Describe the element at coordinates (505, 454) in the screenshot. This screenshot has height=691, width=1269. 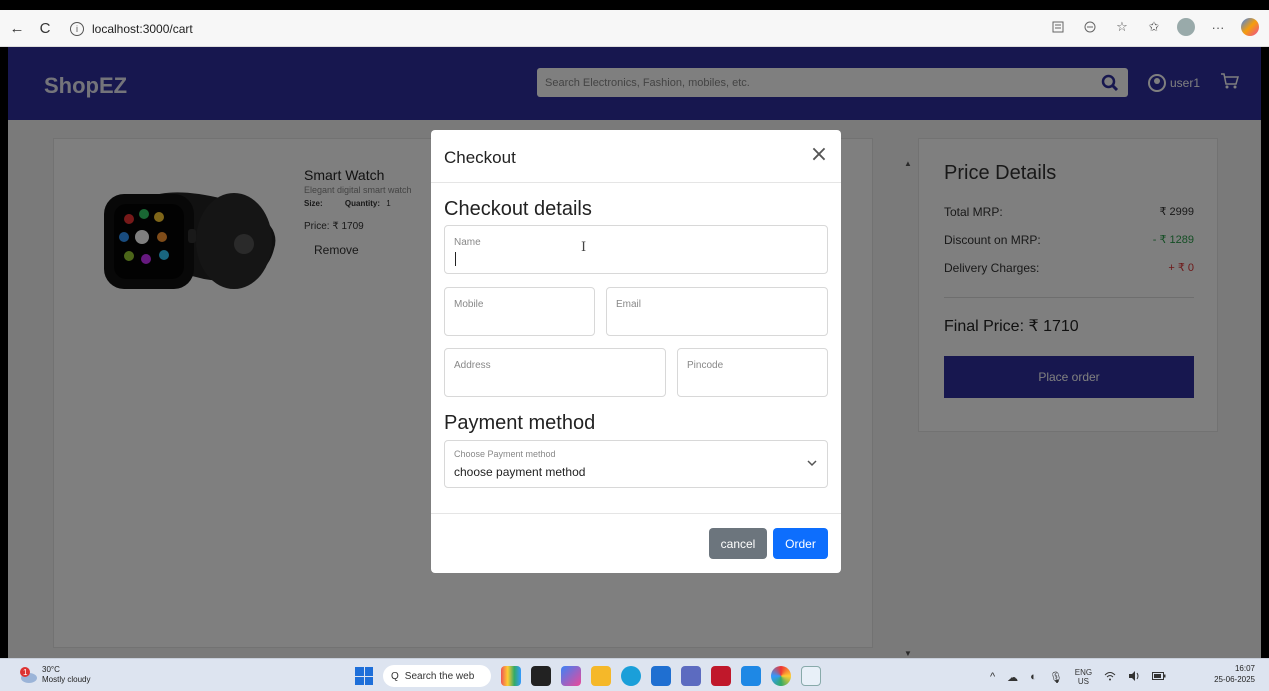
I see `payment-method-label: Choose Payment method` at that location.